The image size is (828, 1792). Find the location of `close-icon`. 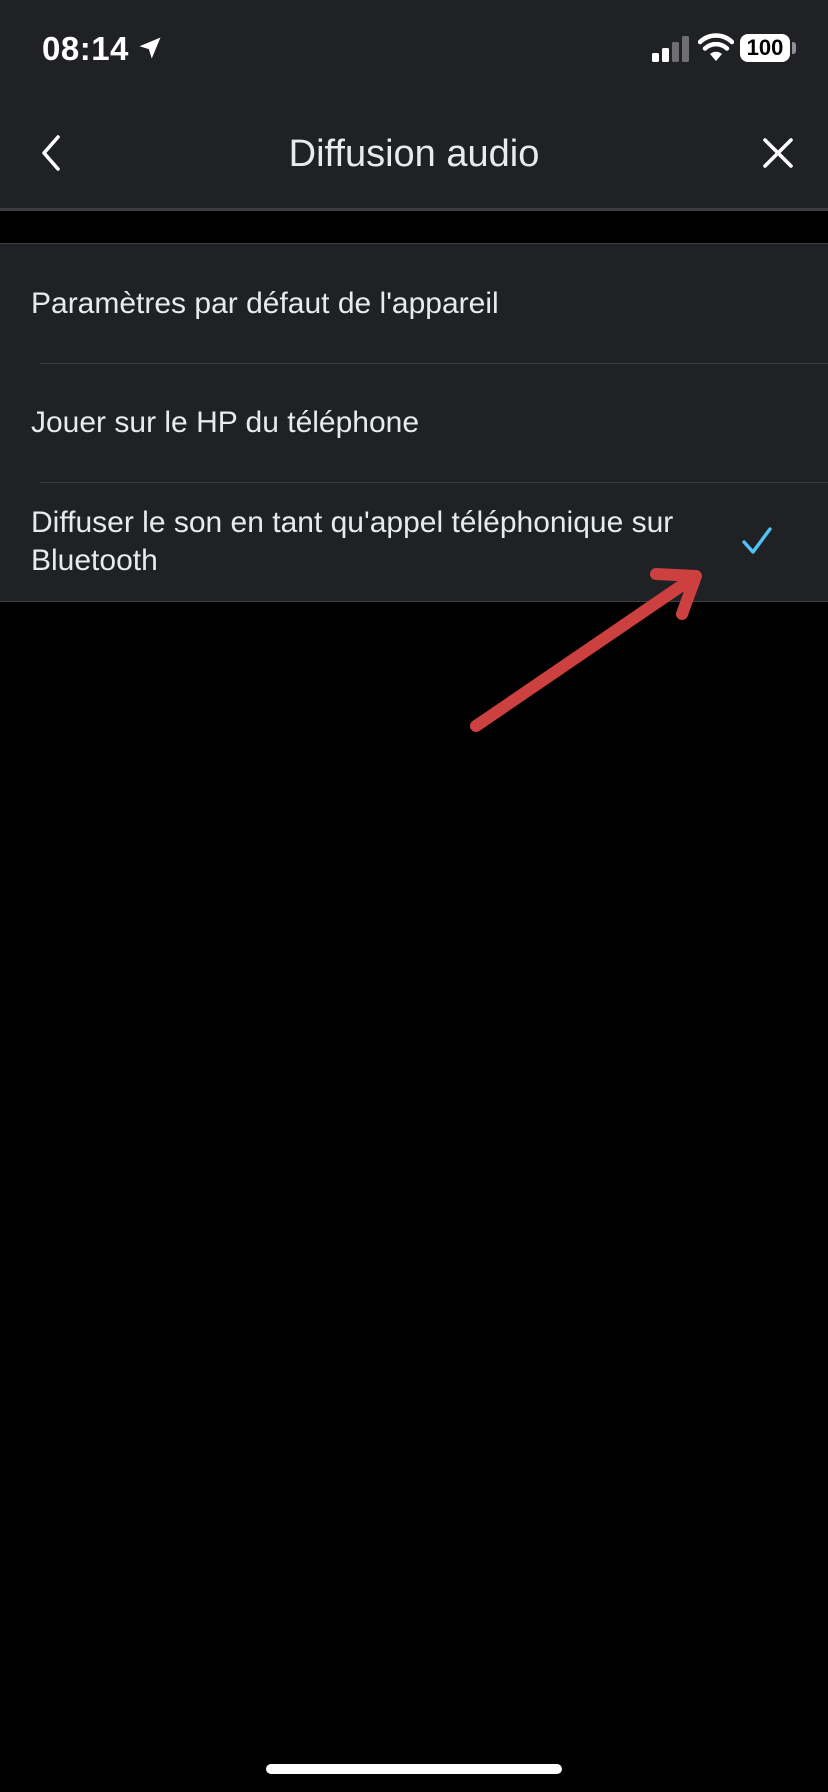

close-icon is located at coordinates (778, 153).